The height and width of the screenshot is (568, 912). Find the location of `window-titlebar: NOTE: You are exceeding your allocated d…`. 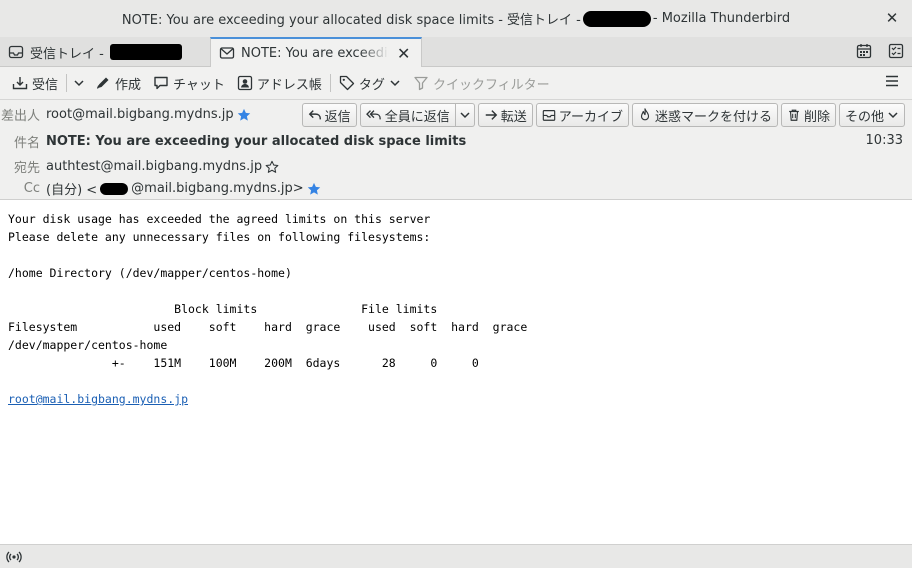

window-titlebar: NOTE: You are exceeding your allocated d… is located at coordinates (456, 18).